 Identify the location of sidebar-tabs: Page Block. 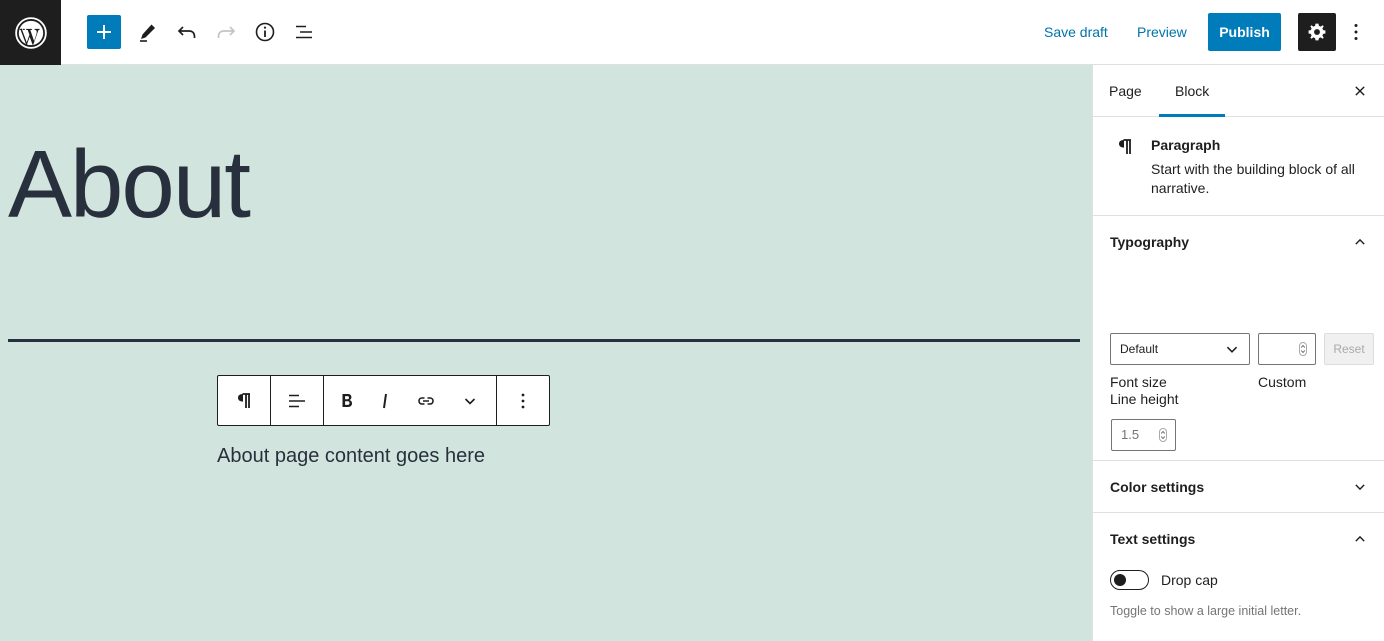
(1238, 91).